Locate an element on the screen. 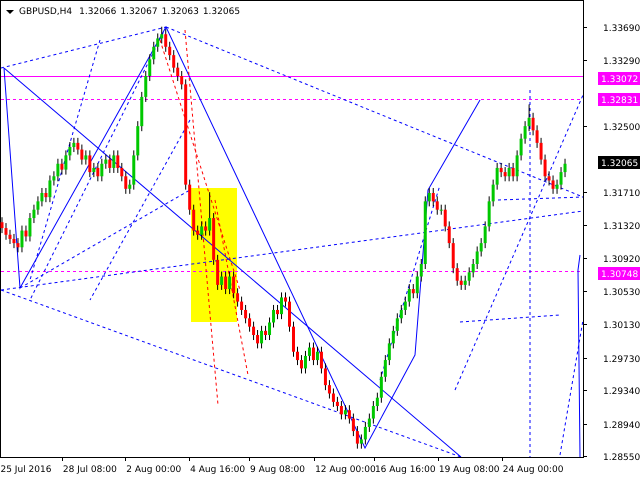 The height and width of the screenshot is (480, 640). dropdown-triangle-icon is located at coordinates (10, 12).